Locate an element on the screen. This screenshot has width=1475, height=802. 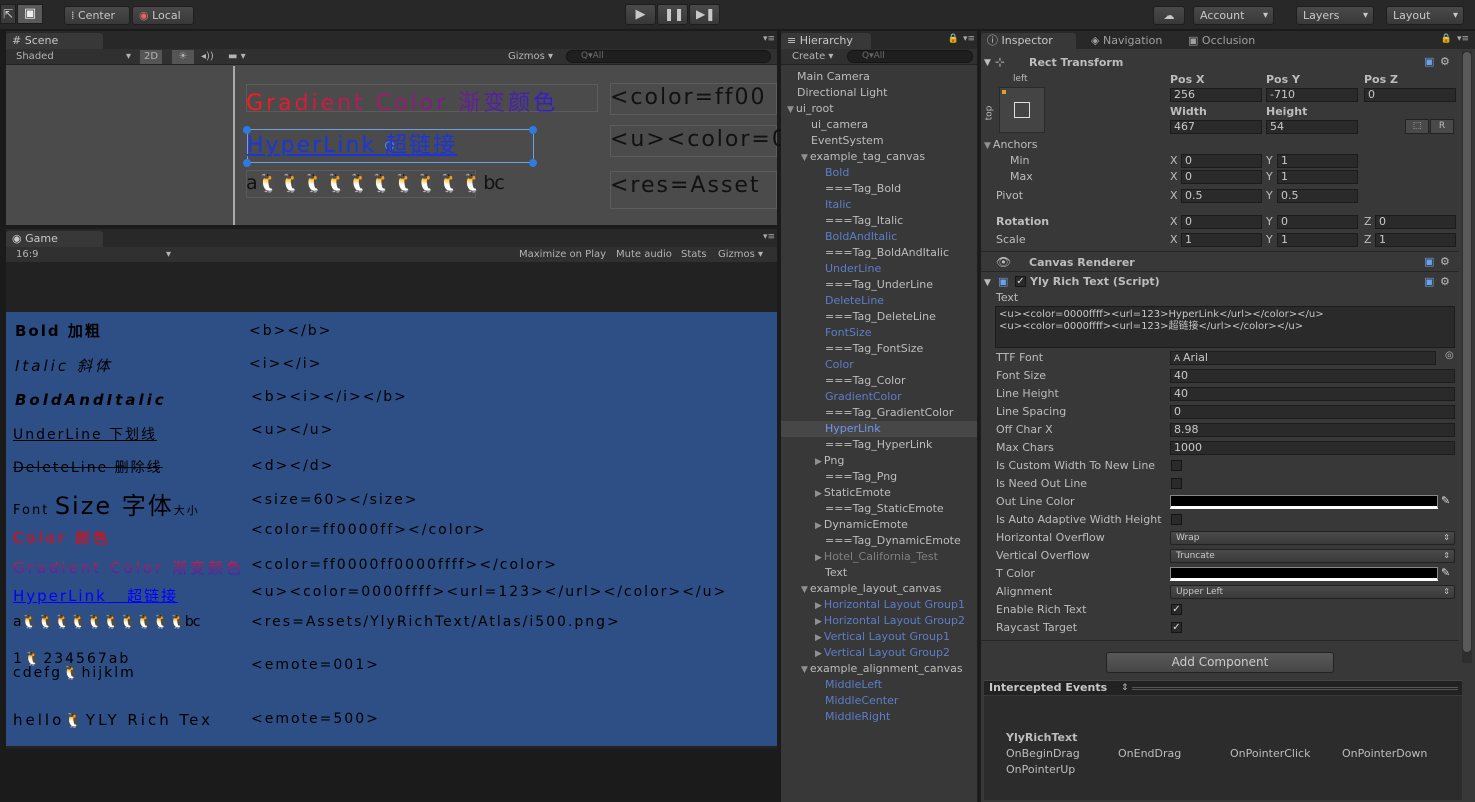
rect-fold-icon: ▼ is located at coordinates (987, 63).